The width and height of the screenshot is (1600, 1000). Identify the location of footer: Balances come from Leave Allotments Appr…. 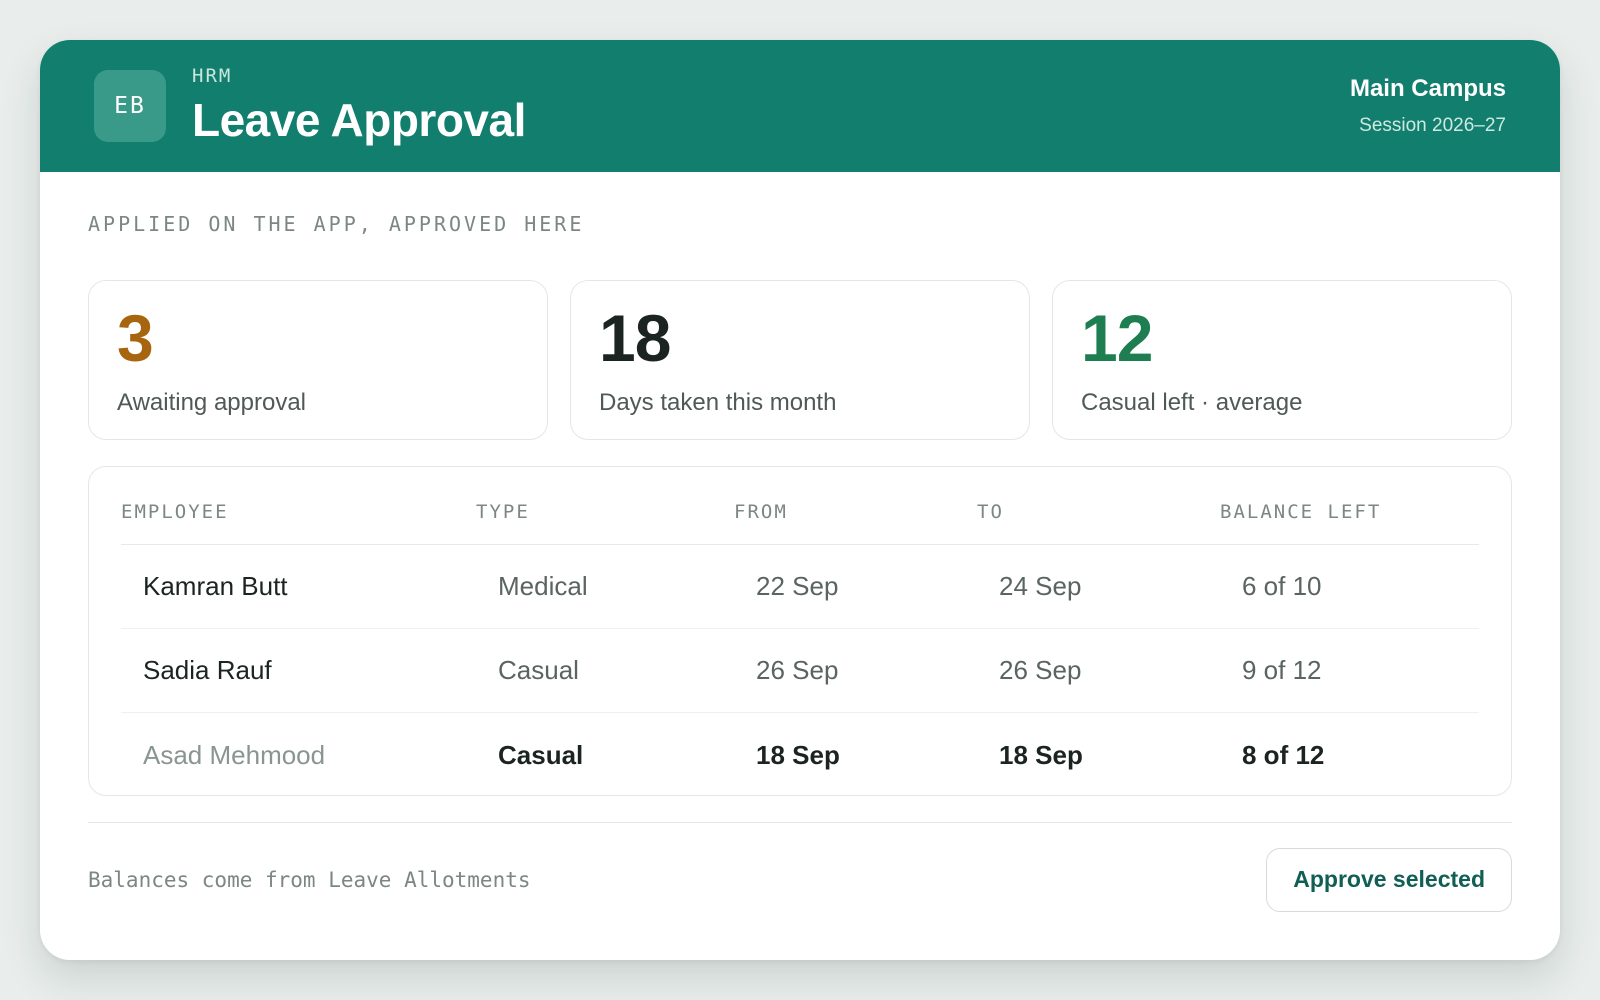
(800, 879).